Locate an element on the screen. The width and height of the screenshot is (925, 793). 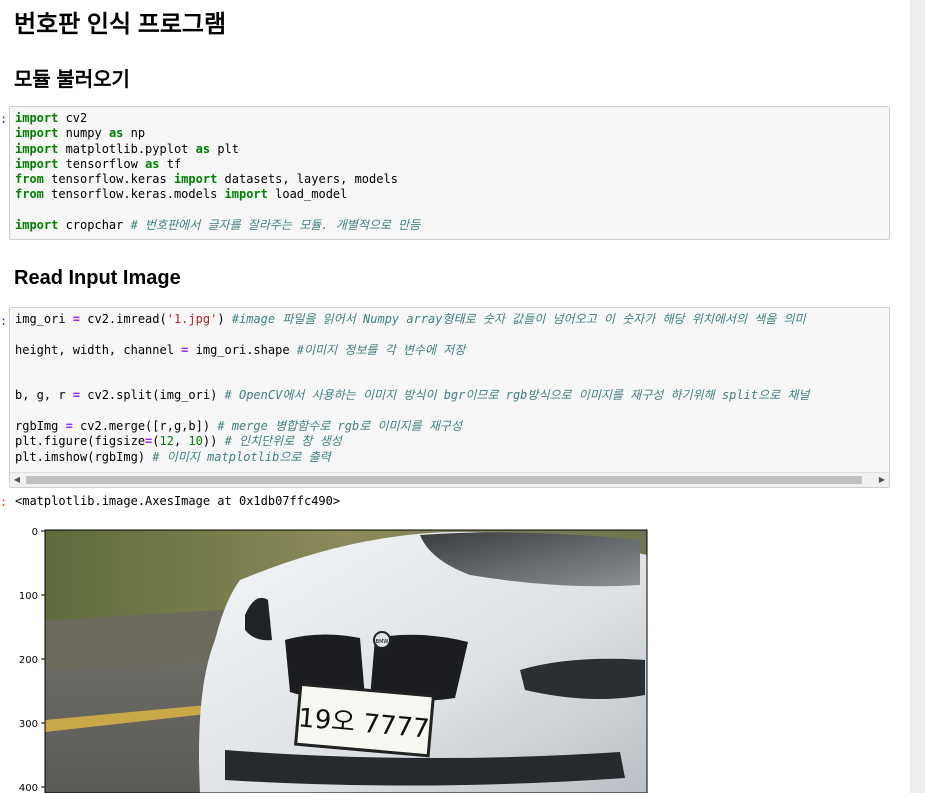
section-heading-imports: 모듈 불러오기 is located at coordinates (72, 80).